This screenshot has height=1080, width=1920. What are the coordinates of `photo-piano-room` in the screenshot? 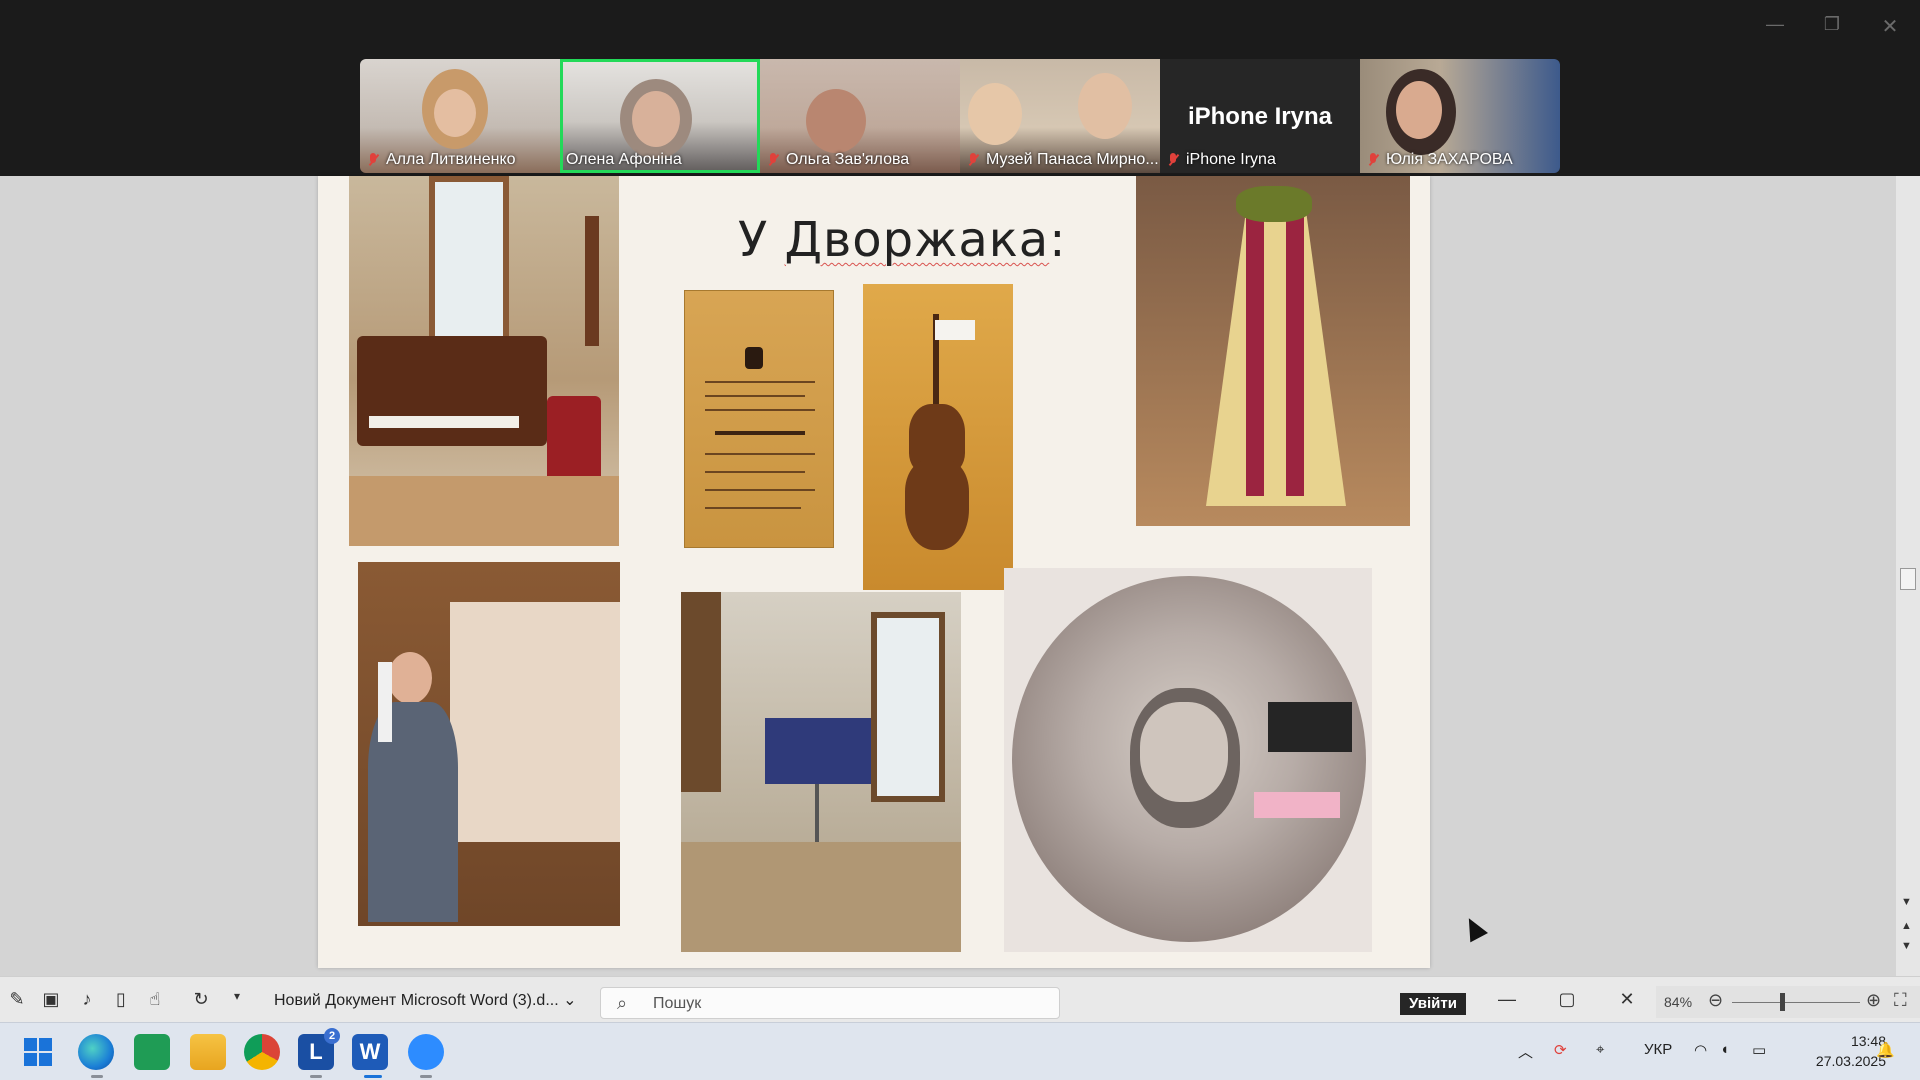 It's located at (484, 361).